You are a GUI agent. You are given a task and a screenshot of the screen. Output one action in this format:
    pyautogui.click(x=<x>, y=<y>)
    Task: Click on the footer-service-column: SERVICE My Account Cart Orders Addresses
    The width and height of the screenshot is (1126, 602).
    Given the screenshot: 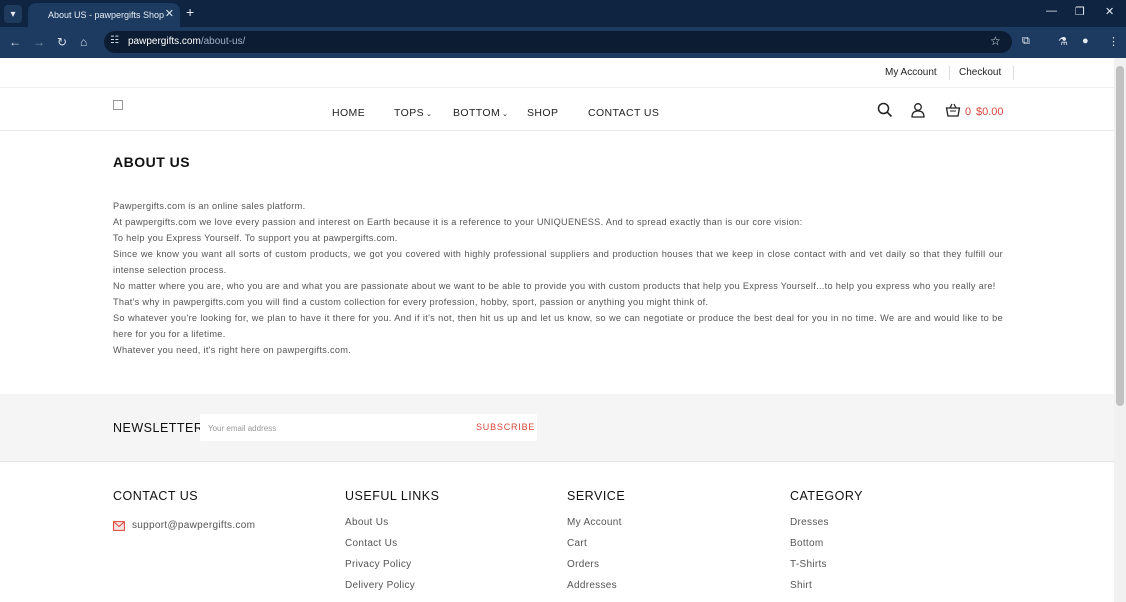 What is the action you would take?
    pyautogui.click(x=596, y=545)
    